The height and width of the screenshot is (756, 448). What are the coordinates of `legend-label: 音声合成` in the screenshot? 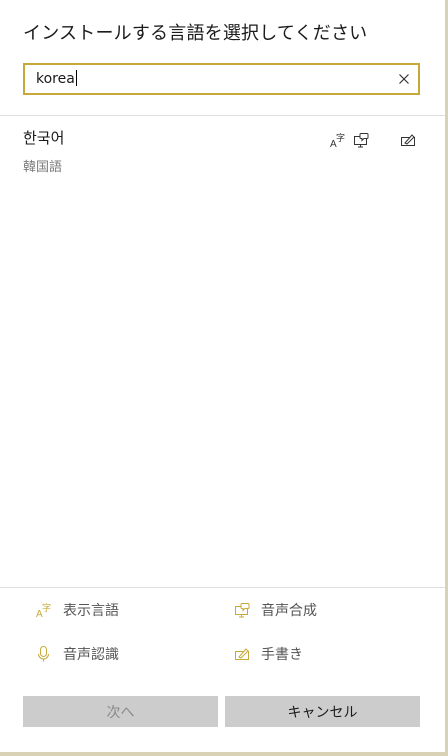 It's located at (289, 611).